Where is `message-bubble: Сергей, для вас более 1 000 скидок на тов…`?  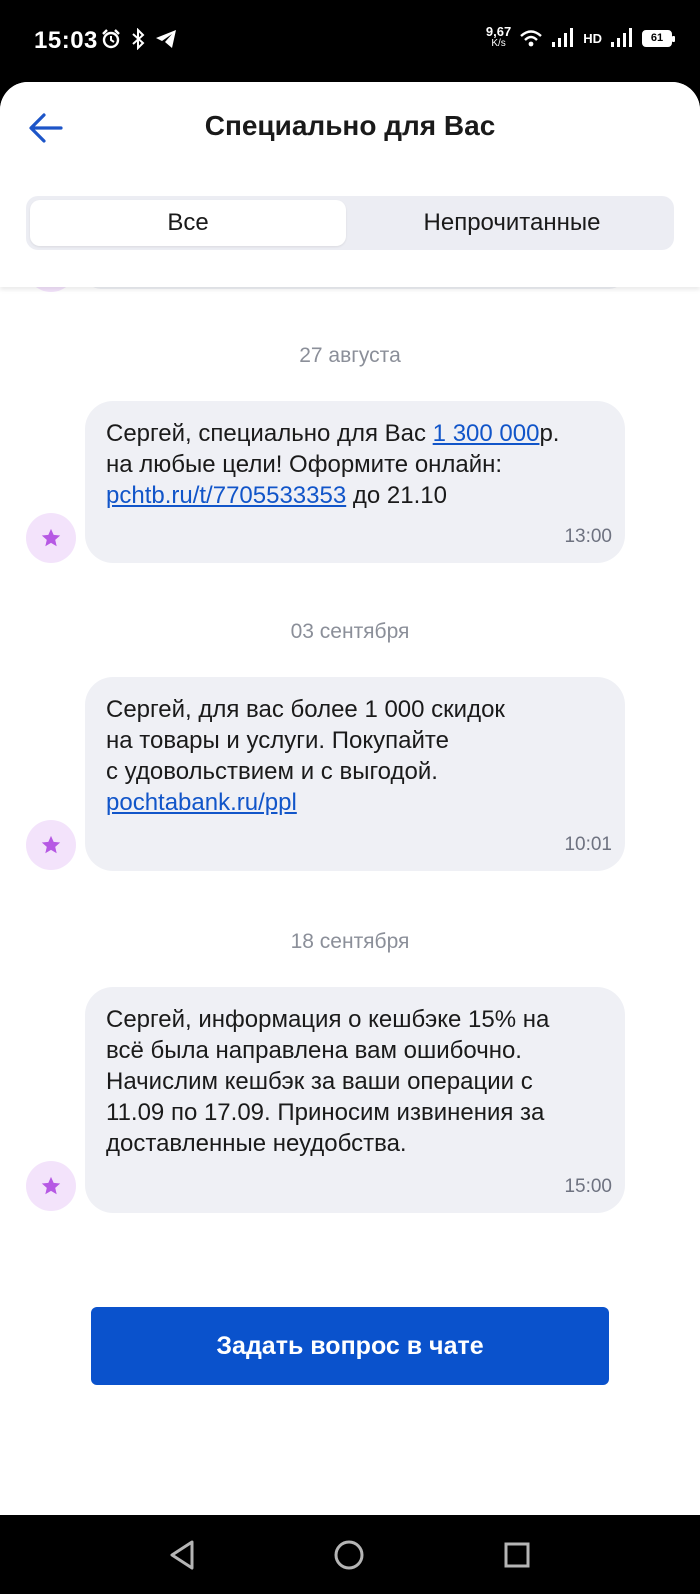 message-bubble: Сергей, для вас более 1 000 скидок на тов… is located at coordinates (355, 774).